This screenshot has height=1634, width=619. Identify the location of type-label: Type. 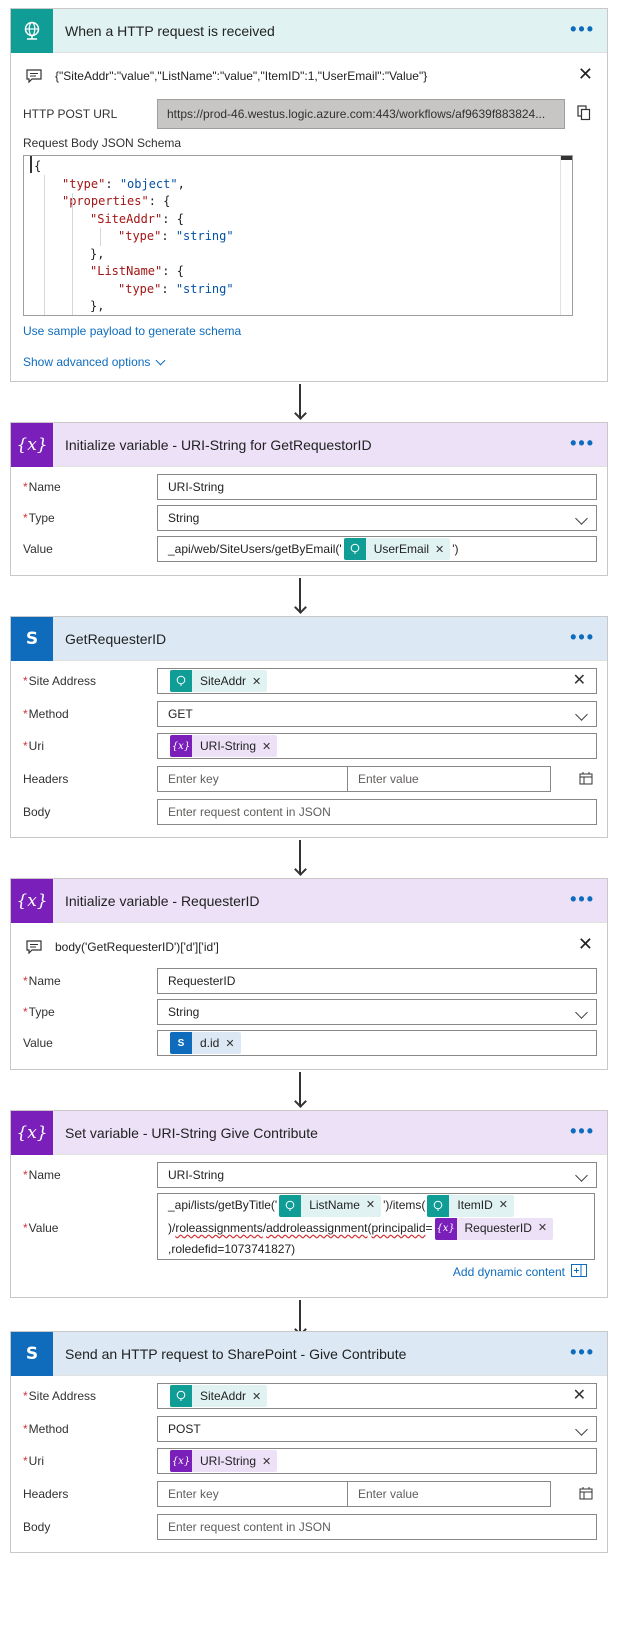
(41, 518).